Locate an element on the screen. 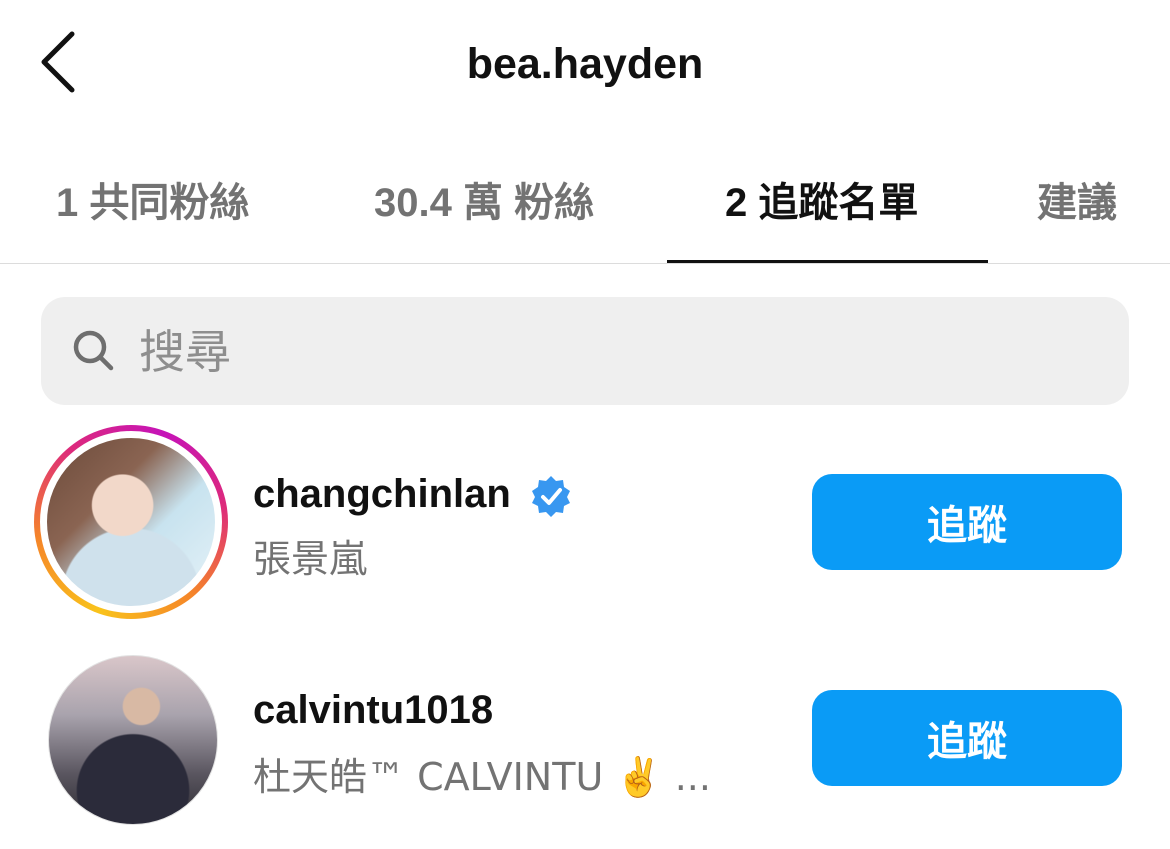  back-button is located at coordinates (60, 62).